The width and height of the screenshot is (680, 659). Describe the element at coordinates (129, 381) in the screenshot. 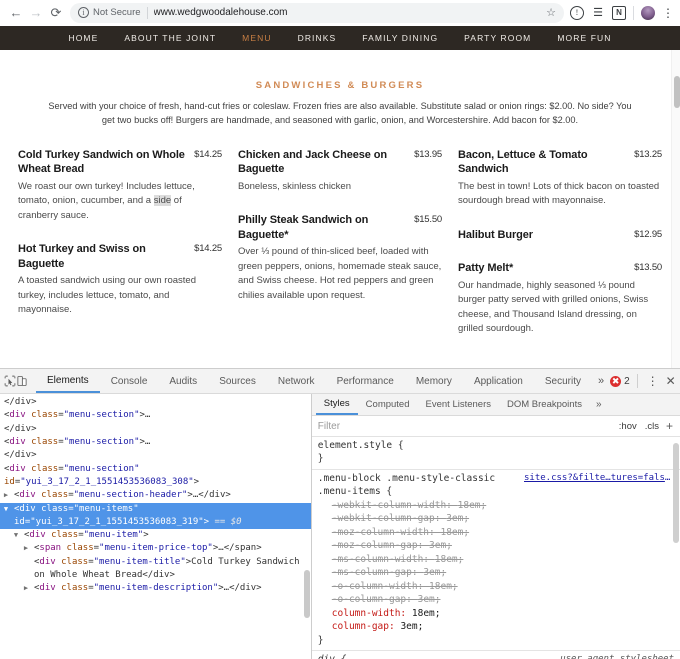

I see `devtools-tab-console: Console` at that location.